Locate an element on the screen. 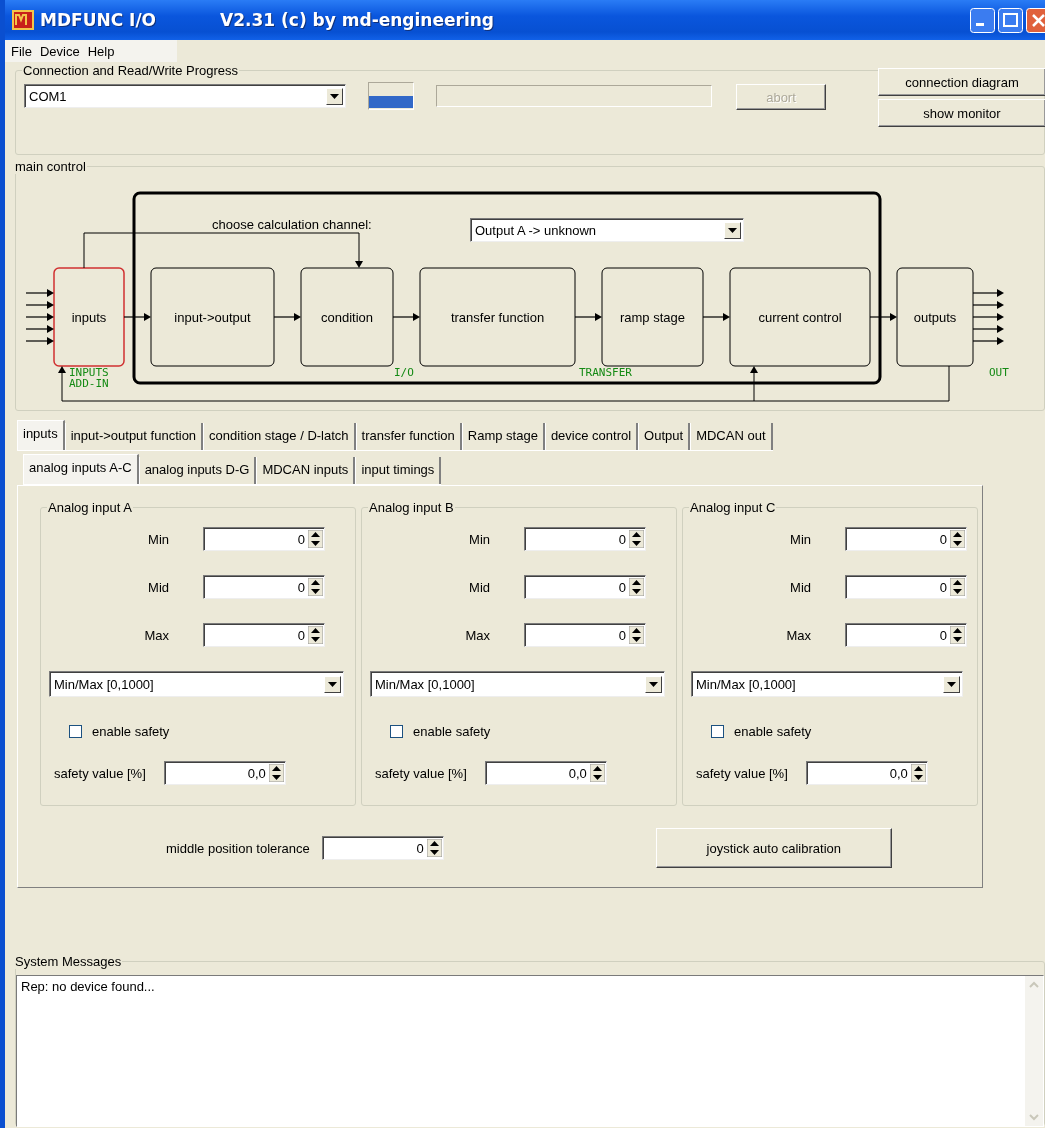 The height and width of the screenshot is (1128, 1045). stage-label: INPUTS is located at coordinates (89, 372).